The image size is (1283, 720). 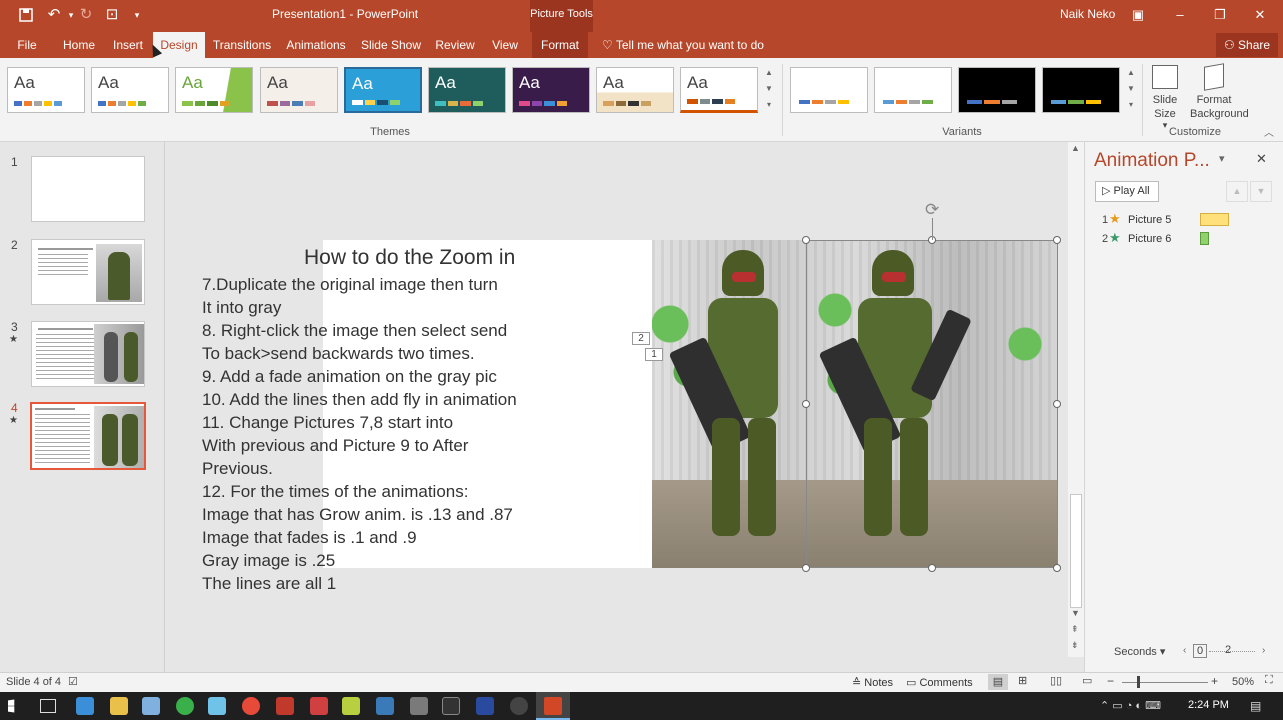 I want to click on slide-title: How to do the Zoom in, so click(x=409, y=258).